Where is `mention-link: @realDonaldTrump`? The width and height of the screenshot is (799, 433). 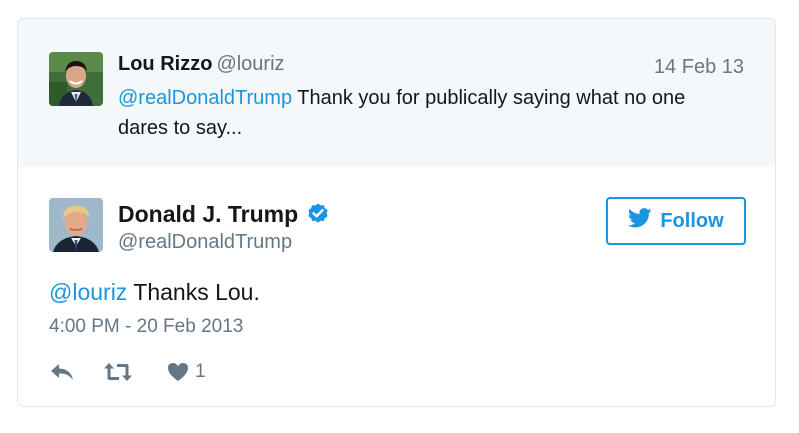
mention-link: @realDonaldTrump is located at coordinates (205, 98).